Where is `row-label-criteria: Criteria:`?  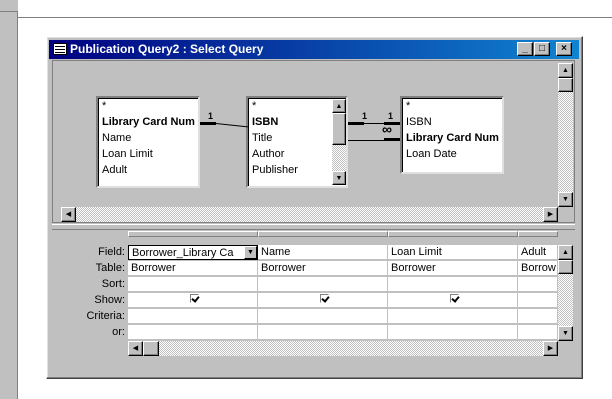
row-label-criteria: Criteria: is located at coordinates (105, 316).